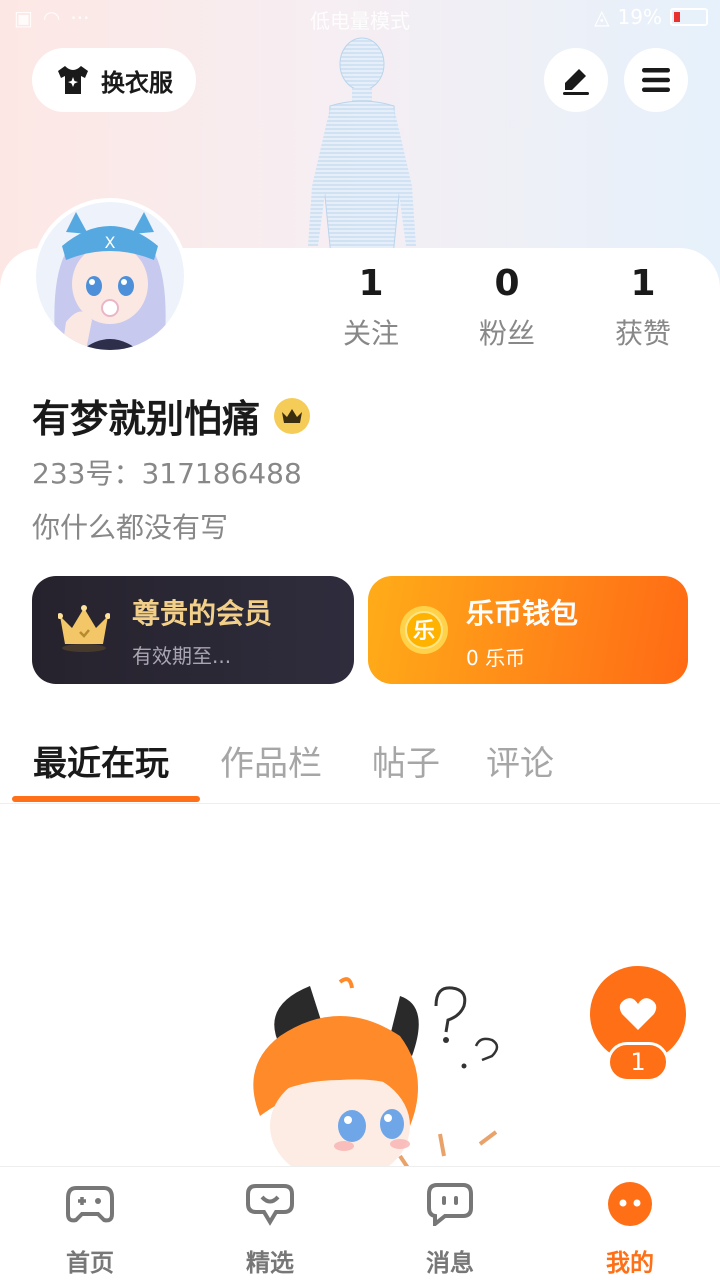 This screenshot has width=720, height=1280. What do you see at coordinates (602, 17) in the screenshot?
I see `bell-mute-icon: ◬` at bounding box center [602, 17].